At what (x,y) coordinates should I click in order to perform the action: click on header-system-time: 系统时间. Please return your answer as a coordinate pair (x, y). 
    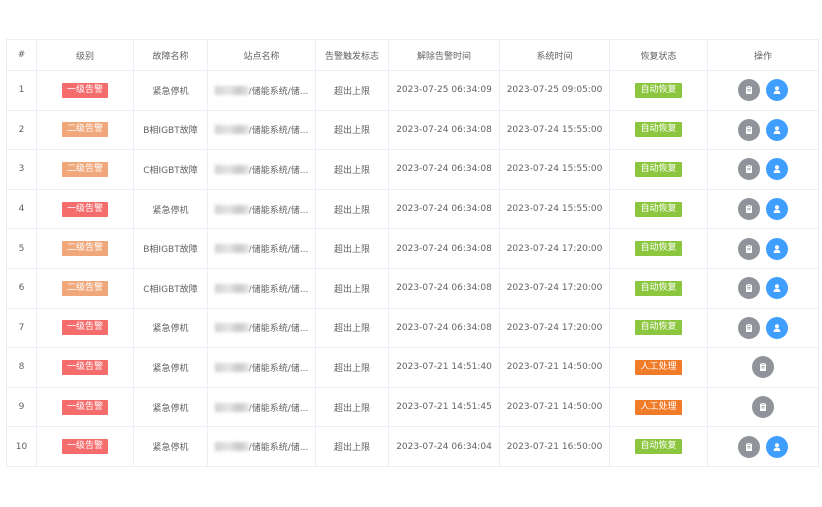
    Looking at the image, I should click on (554, 55).